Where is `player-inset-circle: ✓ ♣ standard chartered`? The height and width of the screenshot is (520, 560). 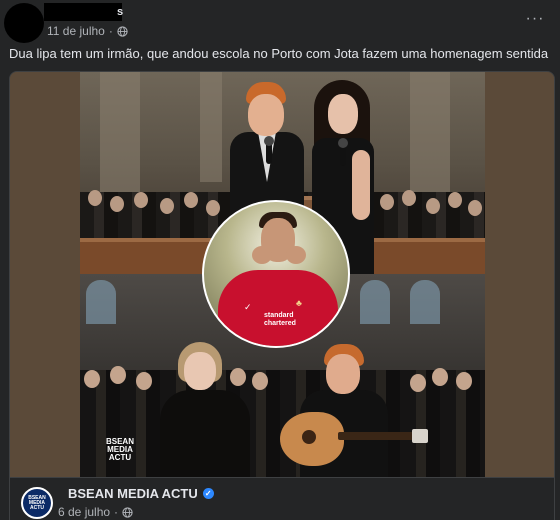
player-inset-circle: ✓ ♣ standard chartered is located at coordinates (276, 274).